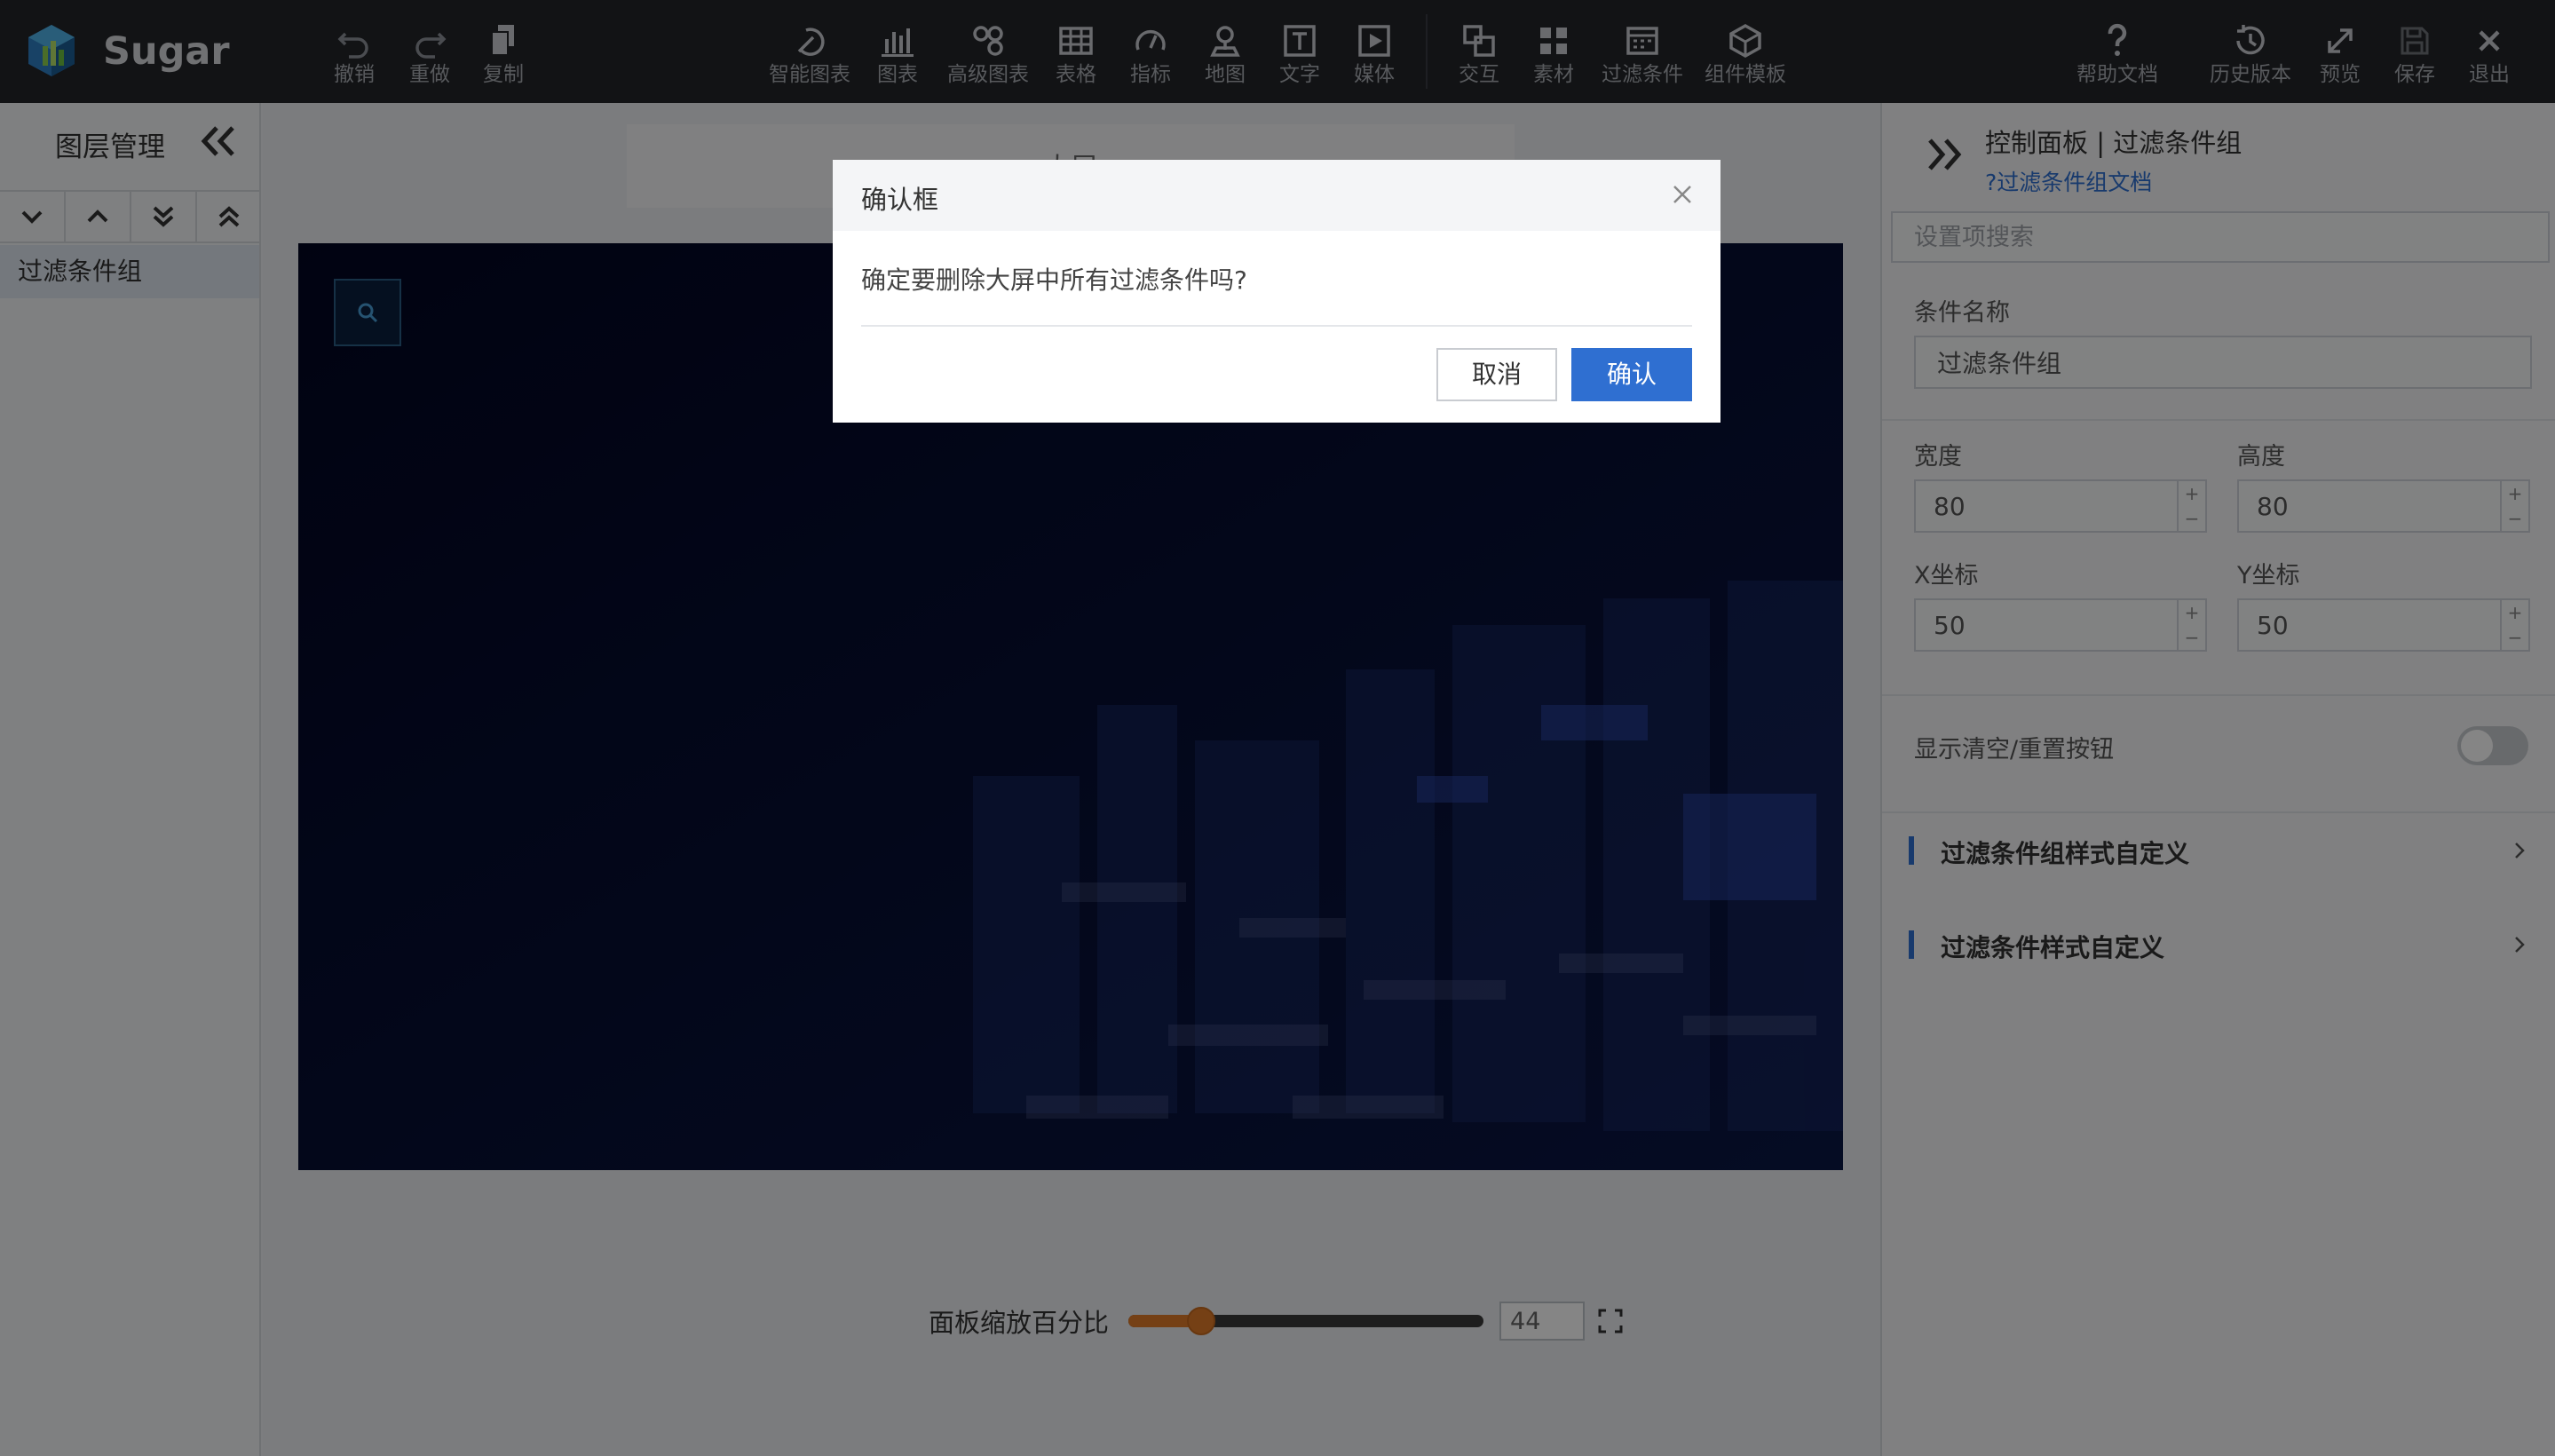 The width and height of the screenshot is (2555, 1456). Describe the element at coordinates (1276, 195) in the screenshot. I see `dialog-header: 确认框` at that location.